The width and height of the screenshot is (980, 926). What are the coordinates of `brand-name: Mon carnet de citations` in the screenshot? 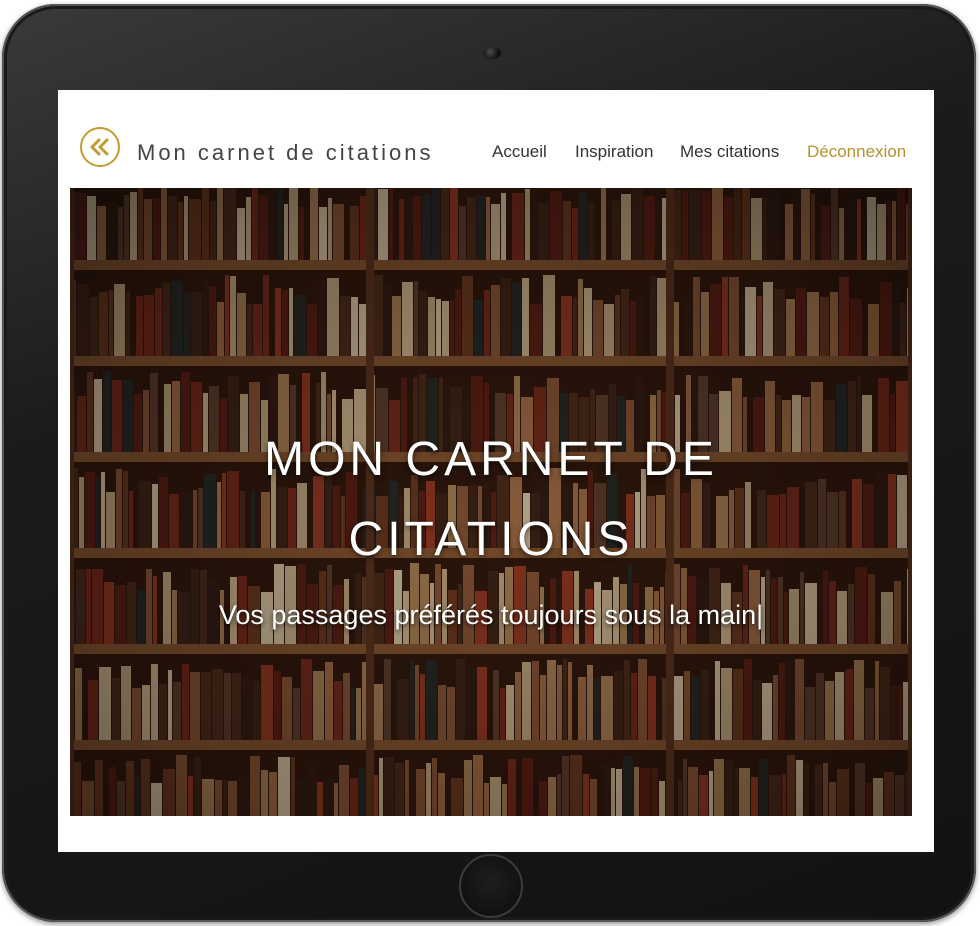 It's located at (285, 153).